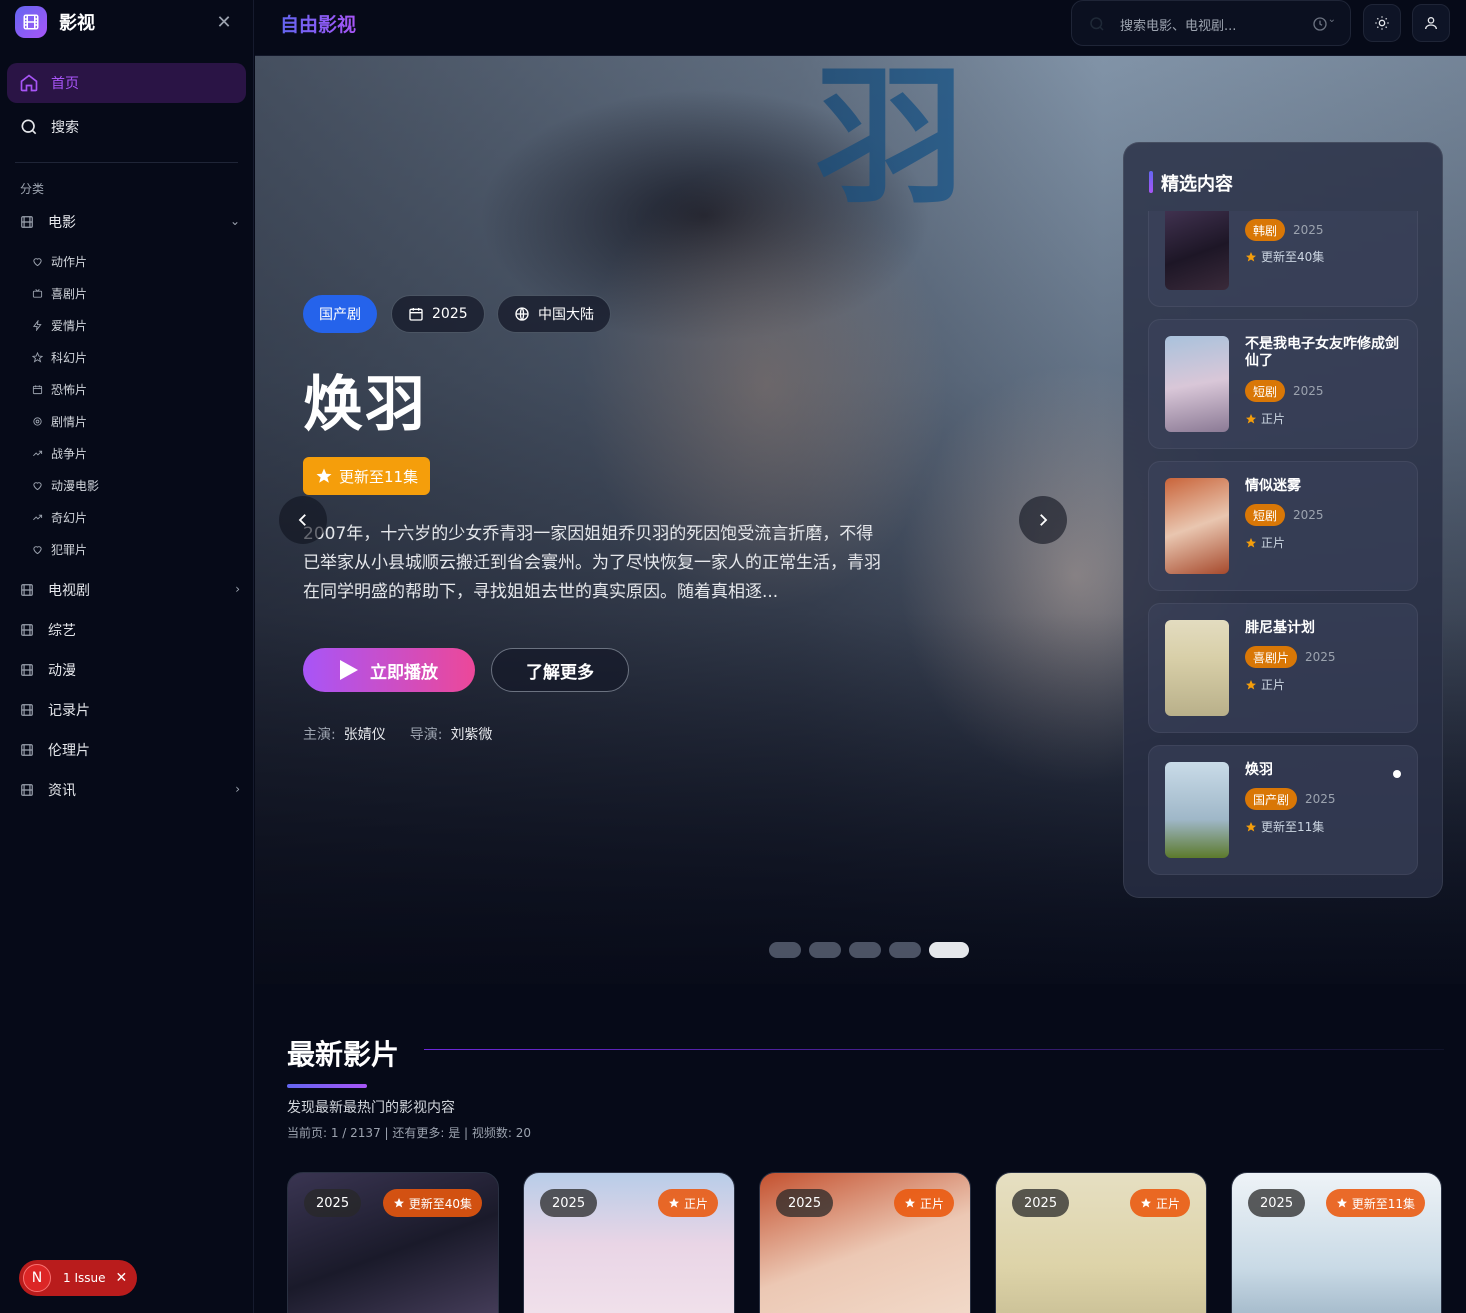  Describe the element at coordinates (131, 670) in the screenshot. I see `category-anime: 动漫` at that location.